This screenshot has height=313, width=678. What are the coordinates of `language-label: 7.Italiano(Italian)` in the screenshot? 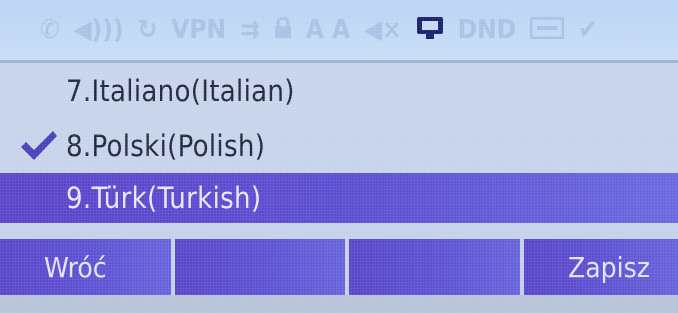 It's located at (180, 90).